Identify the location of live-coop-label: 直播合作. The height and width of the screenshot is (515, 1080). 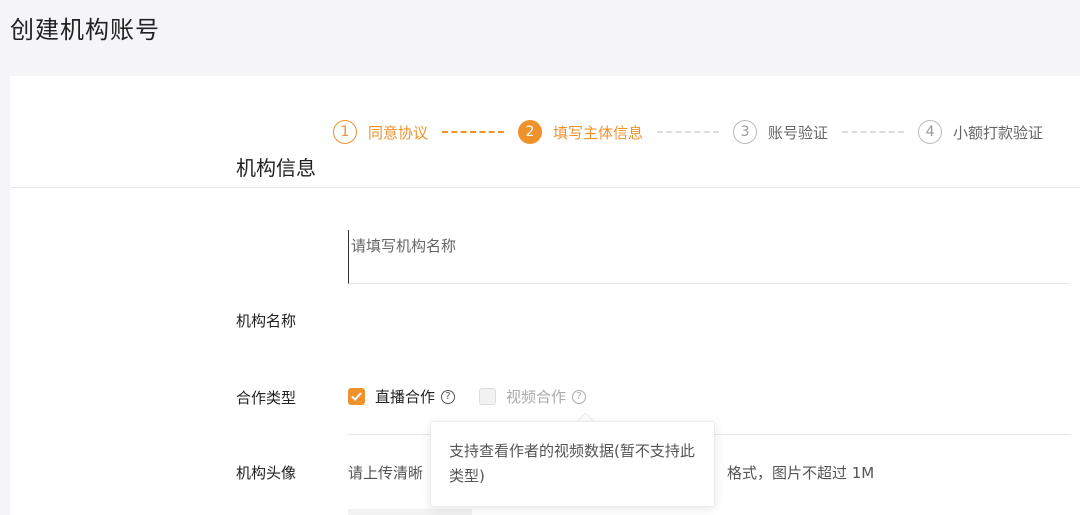
(405, 396).